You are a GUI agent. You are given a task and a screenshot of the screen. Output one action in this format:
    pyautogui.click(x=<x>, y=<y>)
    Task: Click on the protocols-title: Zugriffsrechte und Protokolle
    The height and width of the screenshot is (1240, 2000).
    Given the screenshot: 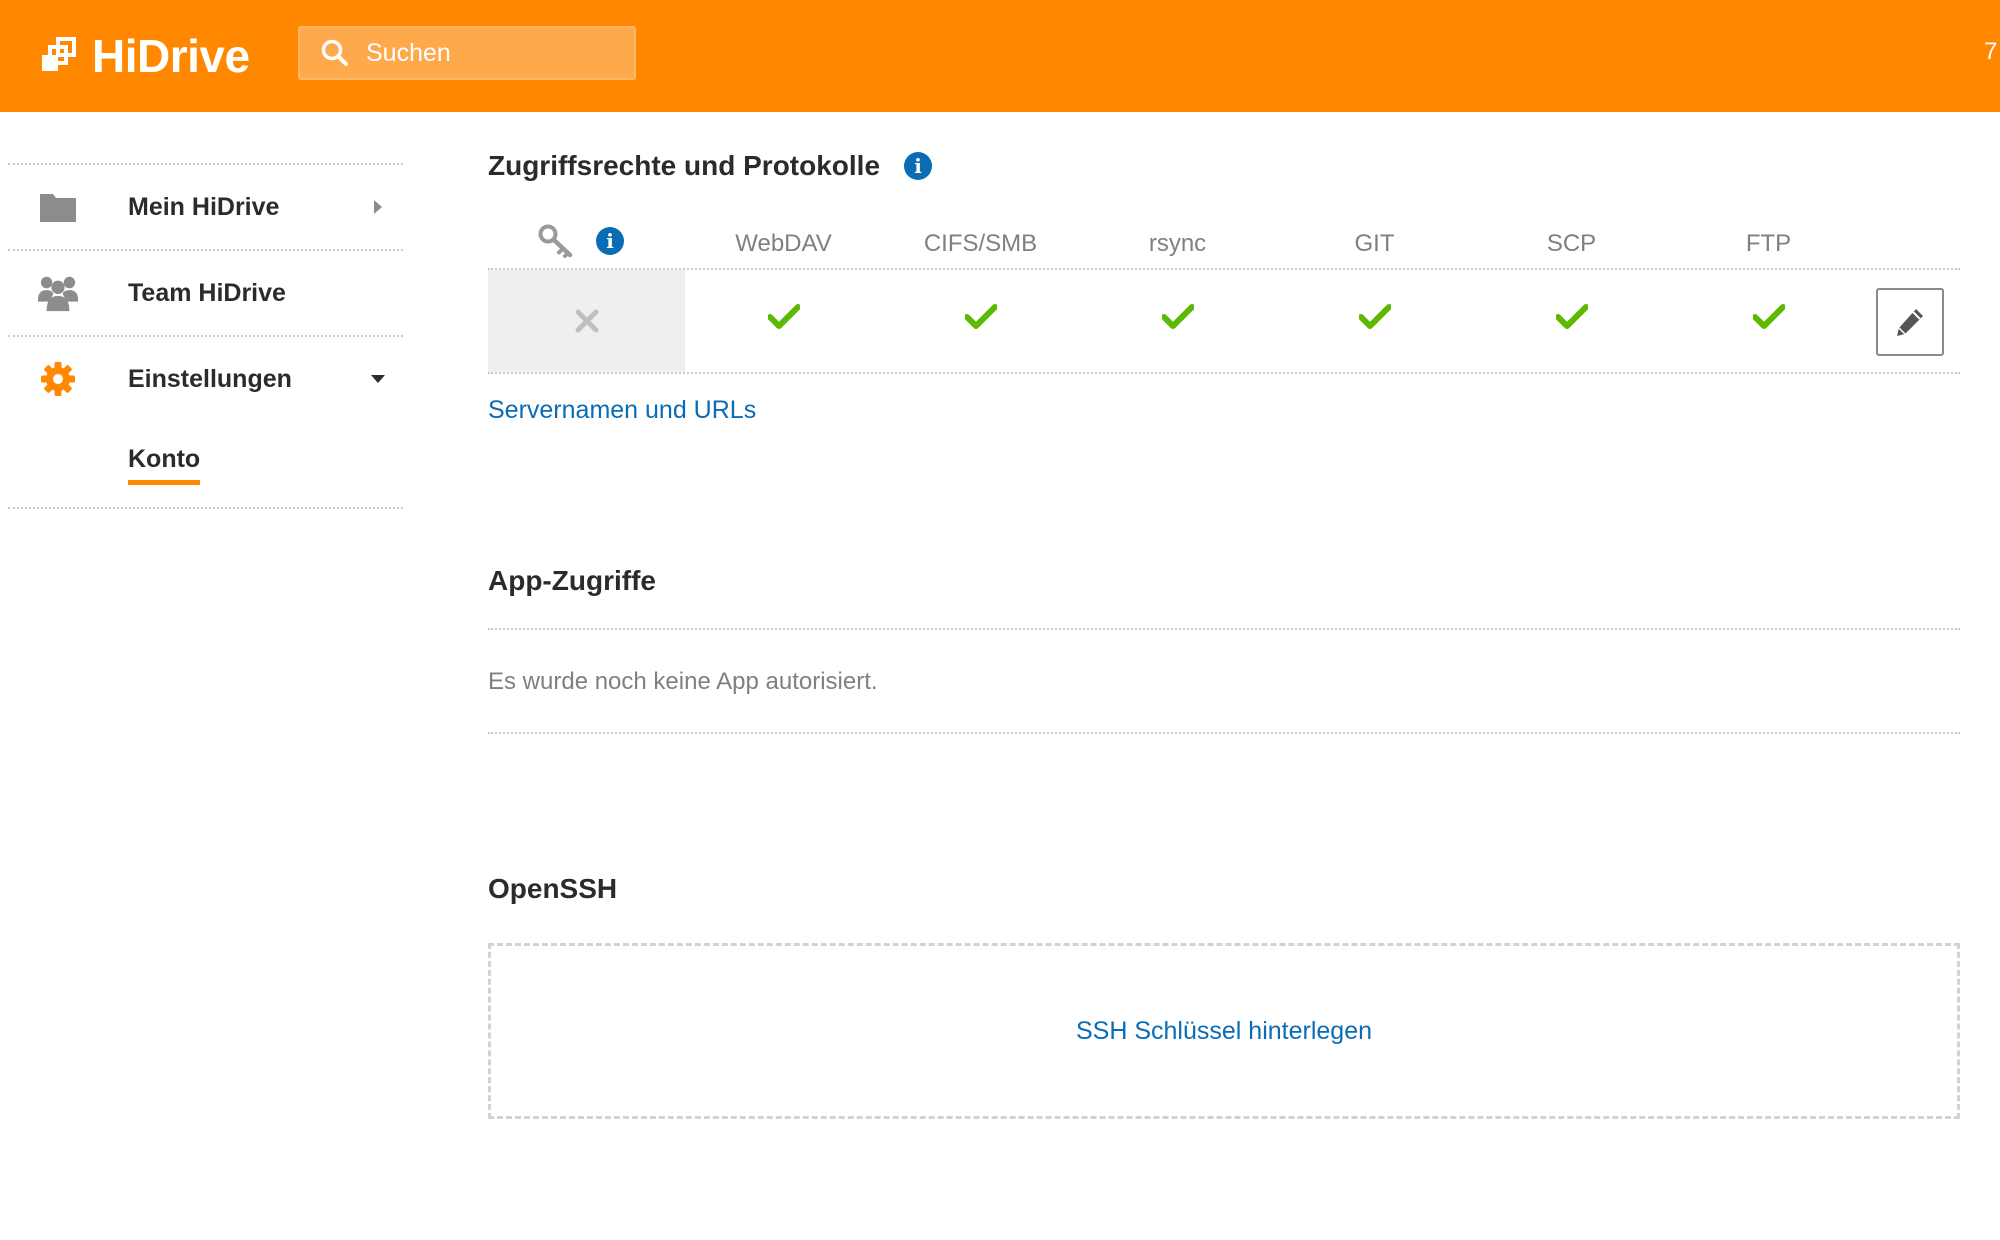 What is the action you would take?
    pyautogui.click(x=684, y=165)
    